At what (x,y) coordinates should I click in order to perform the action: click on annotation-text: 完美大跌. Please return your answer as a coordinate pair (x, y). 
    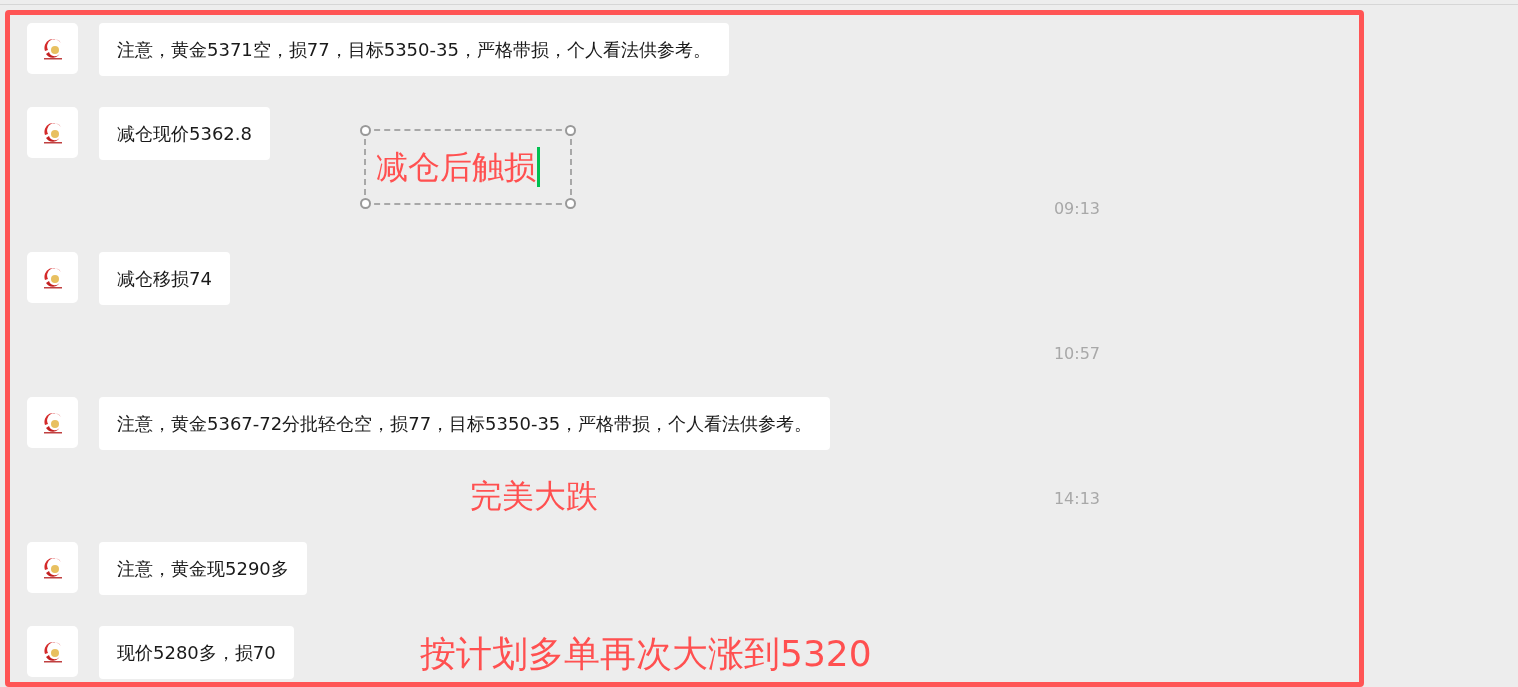
    Looking at the image, I should click on (534, 496).